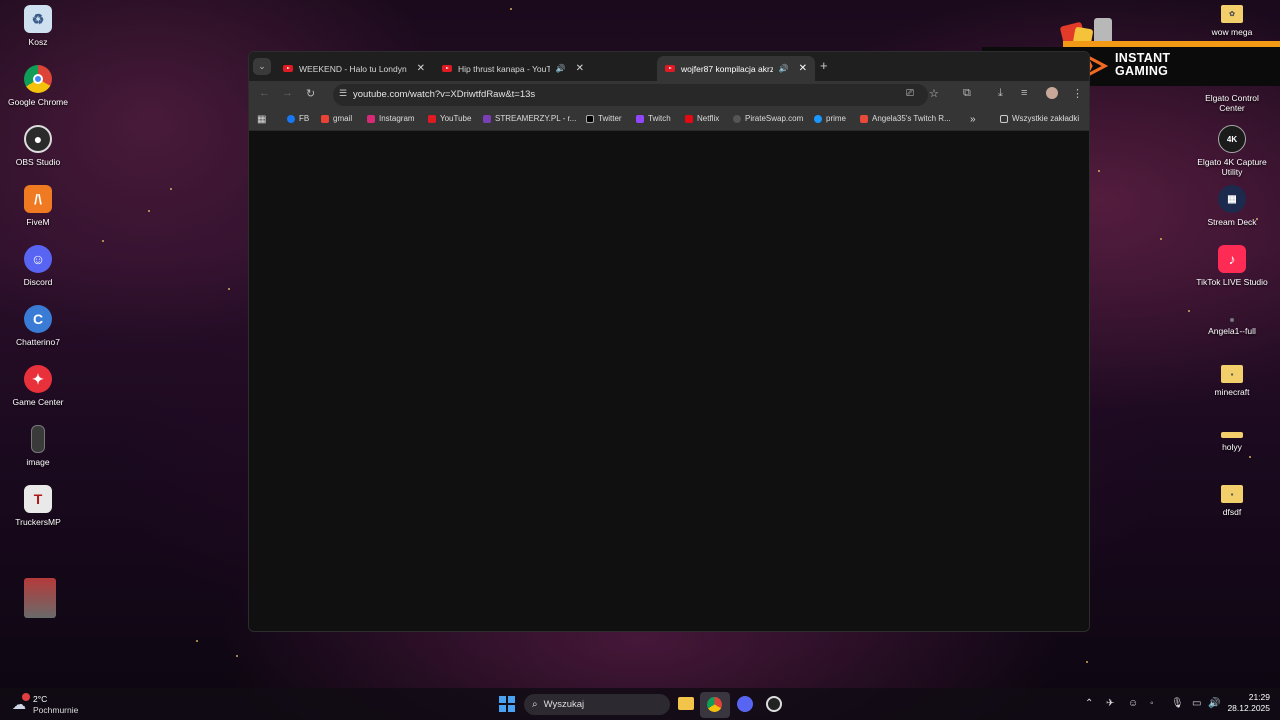 The width and height of the screenshot is (1280, 720). I want to click on file-explorer-icon, so click(686, 703).